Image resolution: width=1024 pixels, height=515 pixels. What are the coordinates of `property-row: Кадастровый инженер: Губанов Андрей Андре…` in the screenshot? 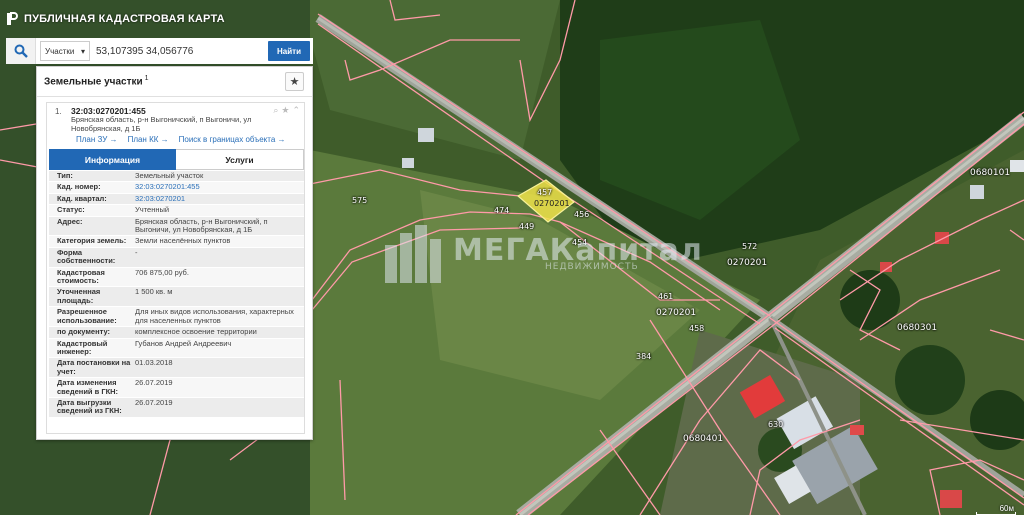 It's located at (176, 348).